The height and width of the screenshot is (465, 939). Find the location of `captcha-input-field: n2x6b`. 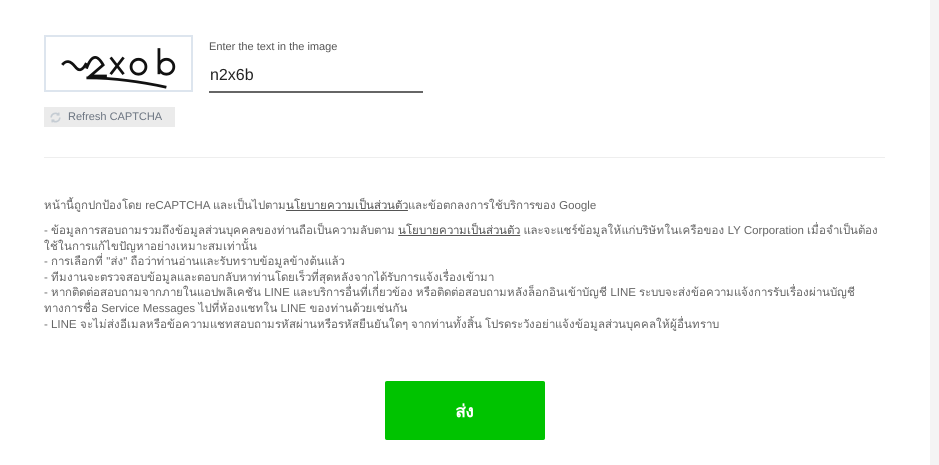

captcha-input-field: n2x6b is located at coordinates (316, 75).